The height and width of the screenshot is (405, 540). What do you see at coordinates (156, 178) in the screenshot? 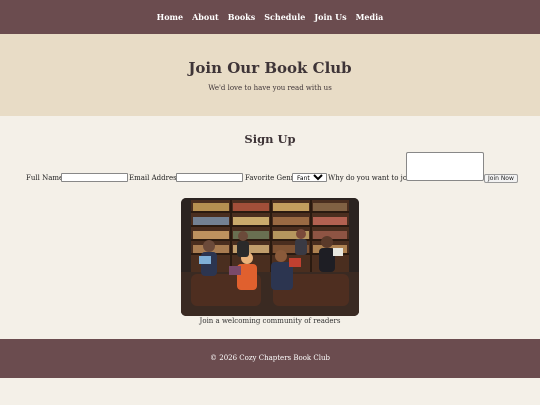
I see `email-label: Email Address:` at bounding box center [156, 178].